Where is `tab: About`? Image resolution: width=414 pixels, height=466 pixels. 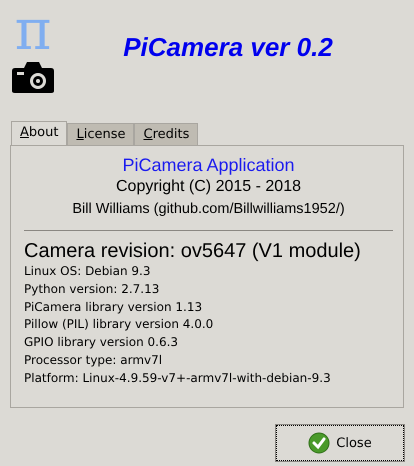 tab: About is located at coordinates (39, 133).